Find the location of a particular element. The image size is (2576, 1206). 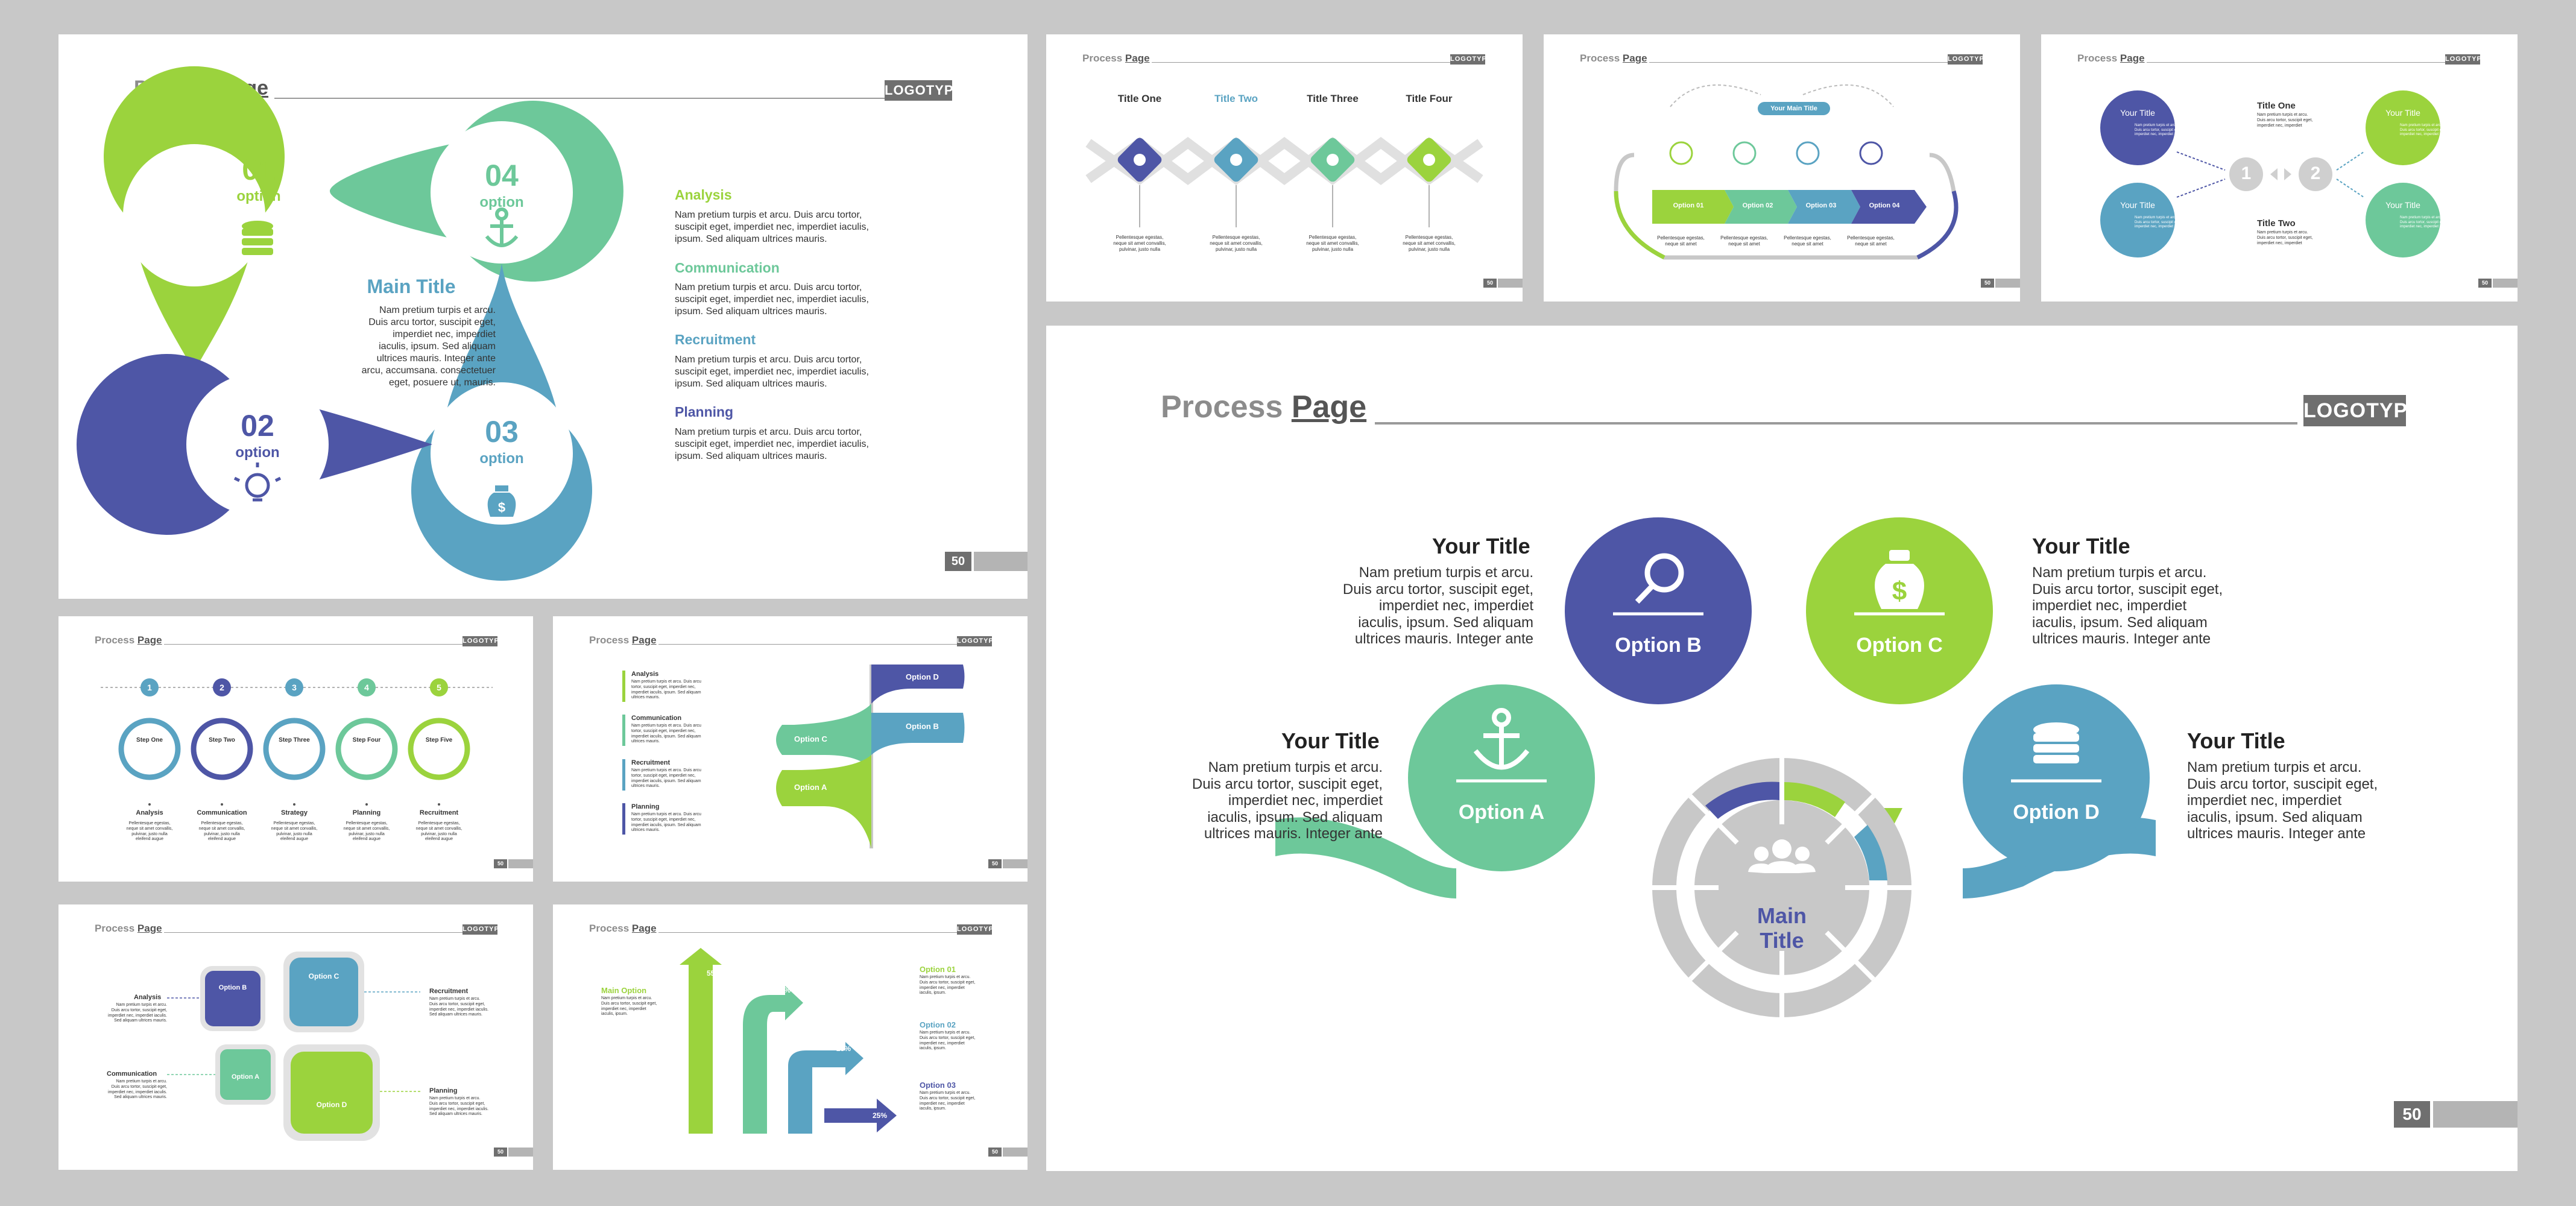

option-d-circle is located at coordinates (2056, 777).